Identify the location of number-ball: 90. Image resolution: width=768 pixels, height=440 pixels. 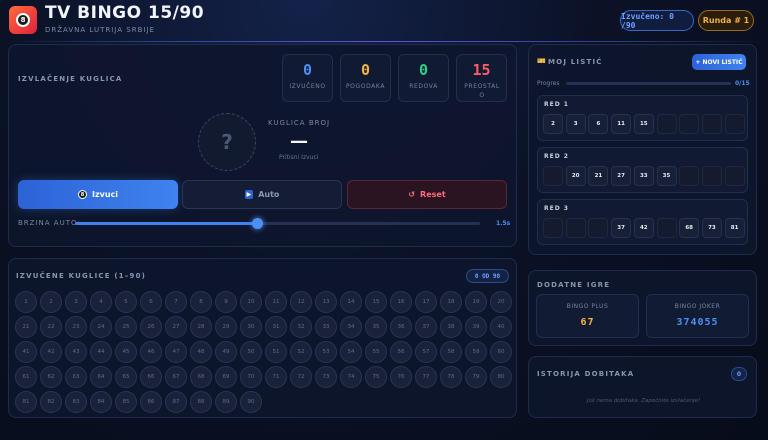
(251, 402).